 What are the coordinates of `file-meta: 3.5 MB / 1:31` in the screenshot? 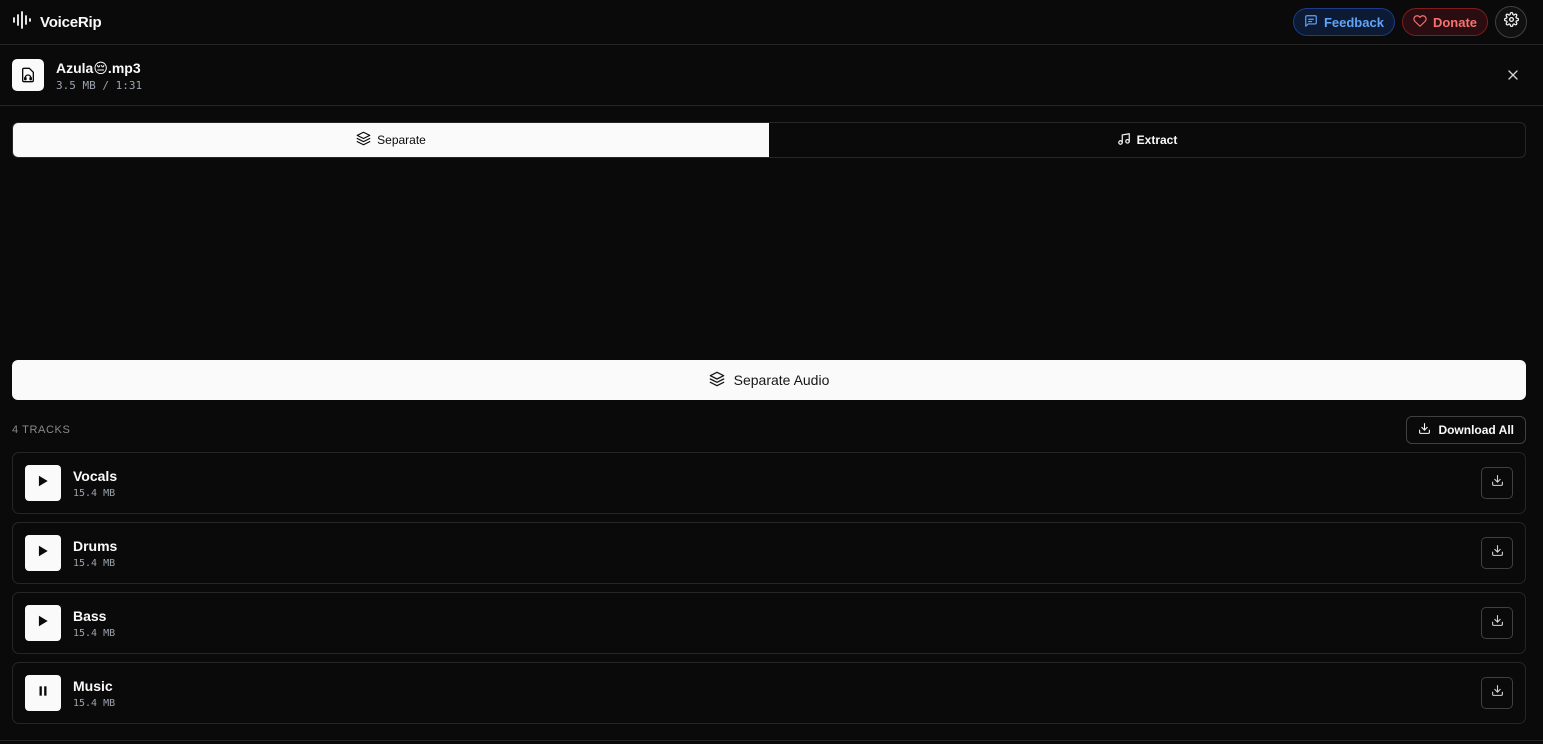 It's located at (99, 85).